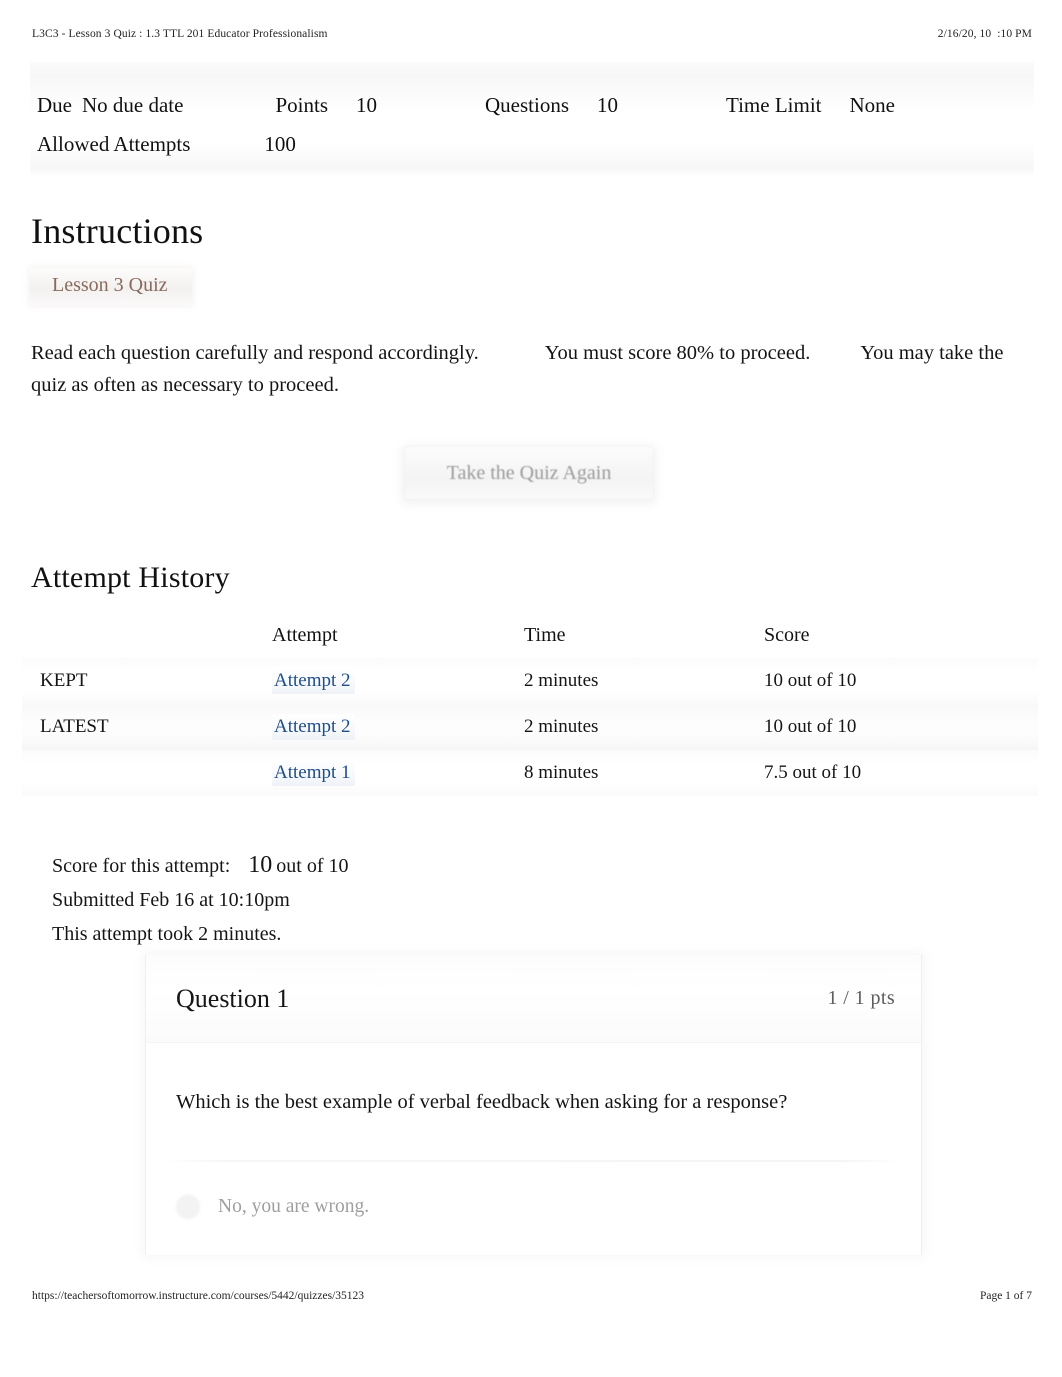 This screenshot has width=1062, height=1377. What do you see at coordinates (861, 998) in the screenshot?
I see `question-points: 1 / 1 pts` at bounding box center [861, 998].